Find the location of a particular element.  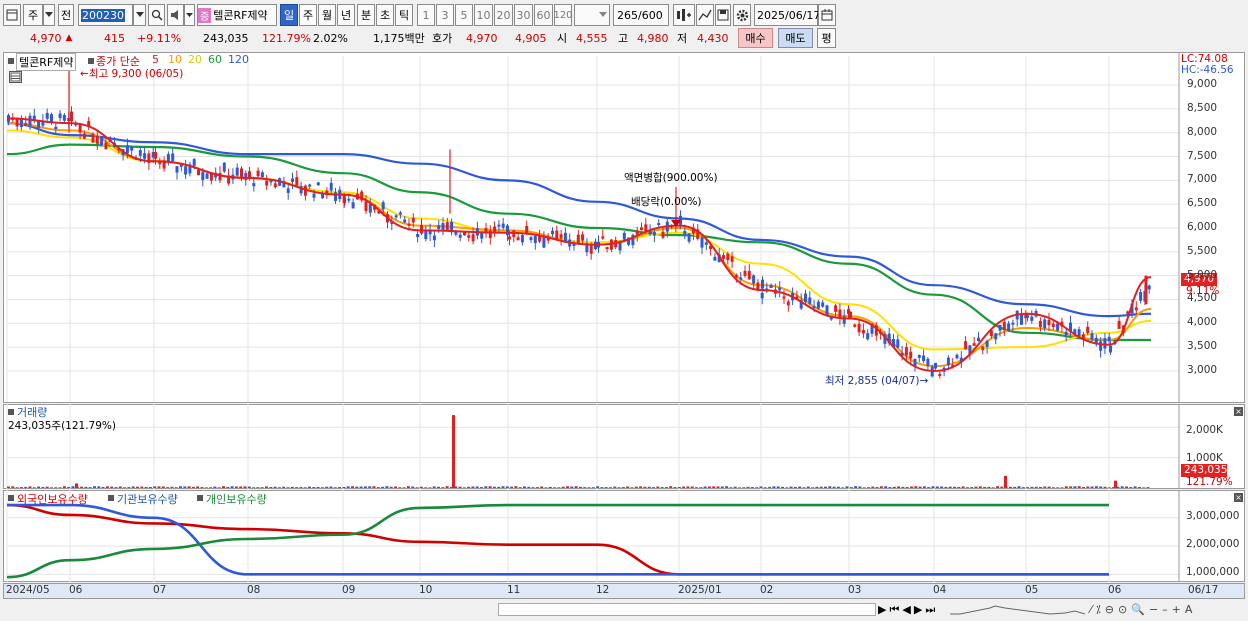

grid-toggle-icon is located at coordinates (15, 77).